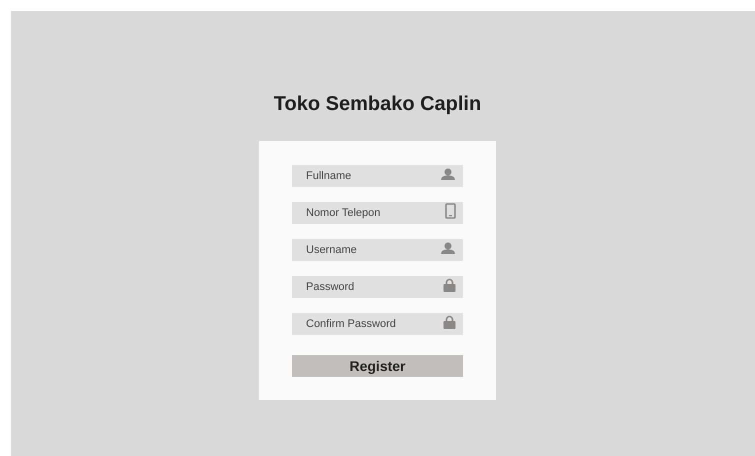  What do you see at coordinates (377, 176) in the screenshot?
I see `input-field: Fullname` at bounding box center [377, 176].